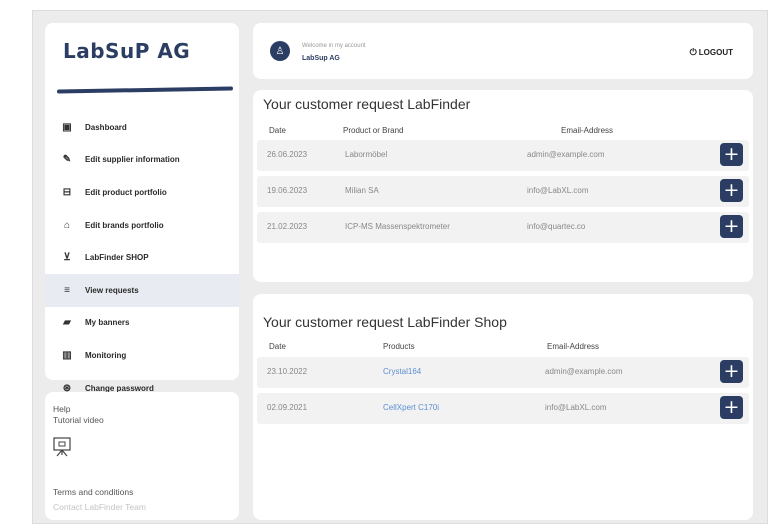 The width and height of the screenshot is (774, 527). Describe the element at coordinates (287, 371) in the screenshot. I see `row-date: 23.10.2022` at that location.